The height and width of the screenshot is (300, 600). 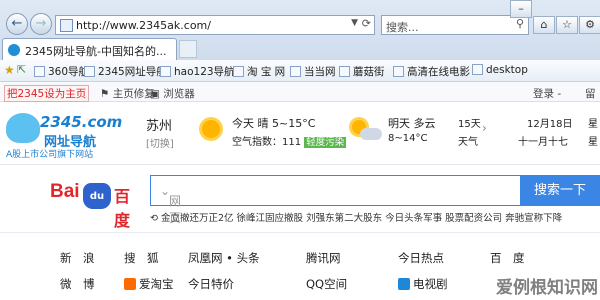 What do you see at coordinates (371, 134) in the screenshot?
I see `cloud-shape` at bounding box center [371, 134].